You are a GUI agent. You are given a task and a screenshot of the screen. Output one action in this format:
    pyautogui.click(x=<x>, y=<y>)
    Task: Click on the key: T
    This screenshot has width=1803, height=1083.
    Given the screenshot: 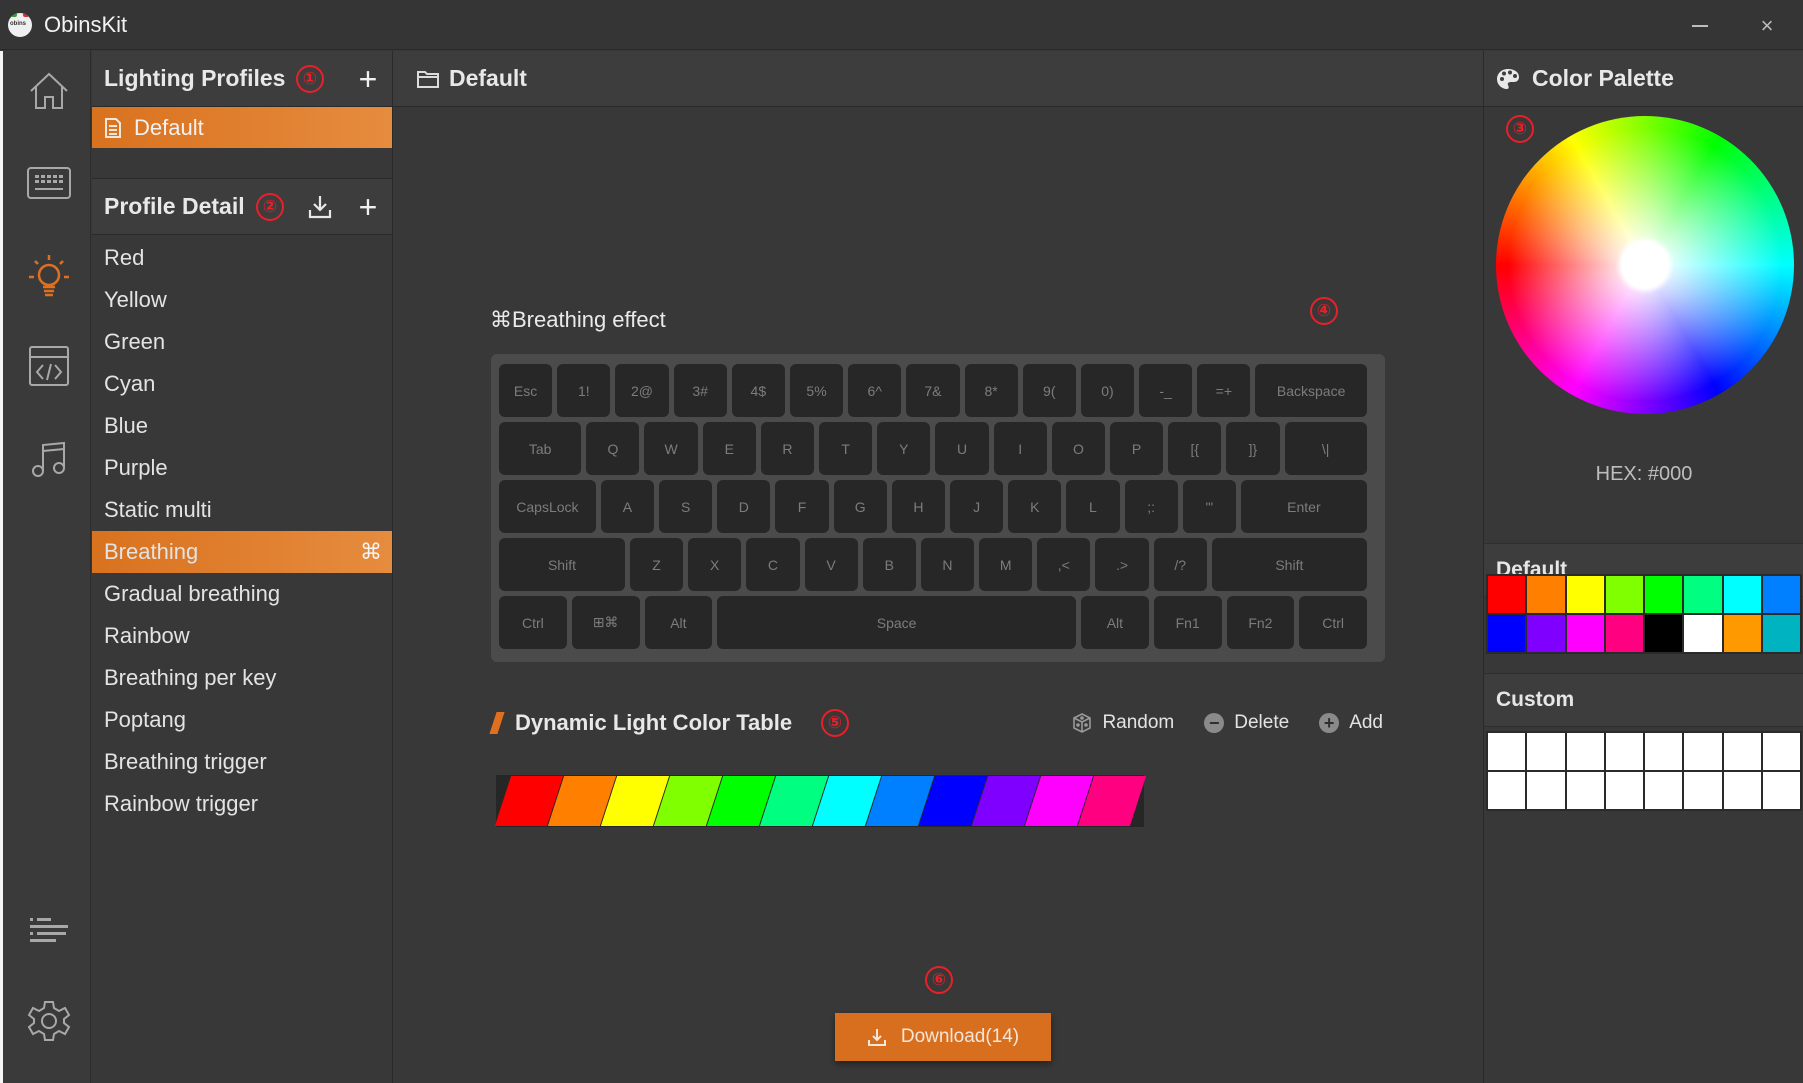 What is the action you would take?
    pyautogui.click(x=846, y=448)
    